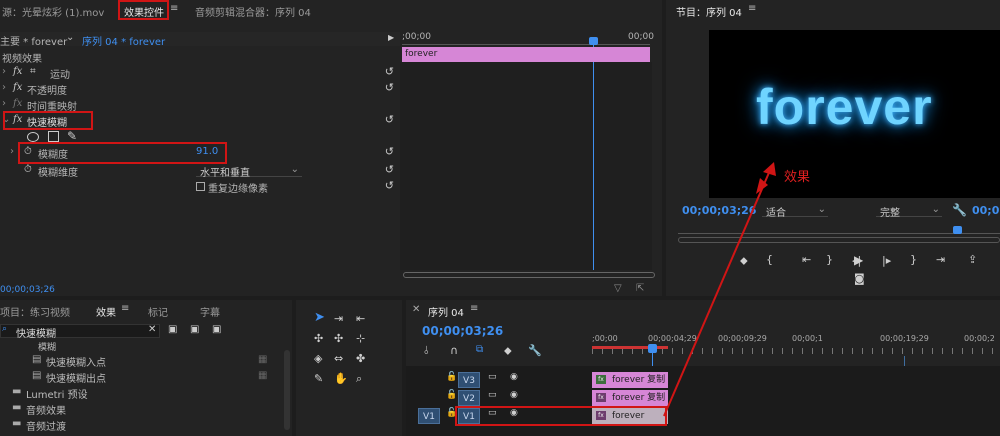 The height and width of the screenshot is (436, 1000). I want to click on annotation-arrows, so click(719, 289).